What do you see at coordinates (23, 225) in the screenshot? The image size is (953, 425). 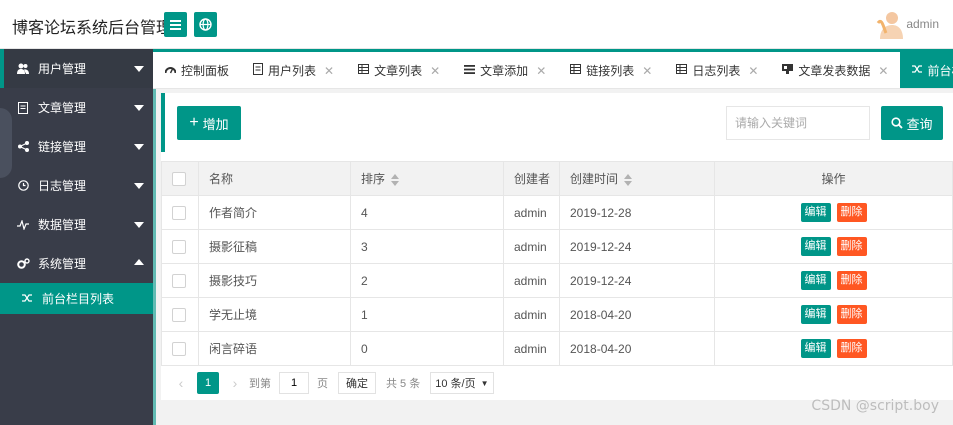 I see `pulse-icon` at bounding box center [23, 225].